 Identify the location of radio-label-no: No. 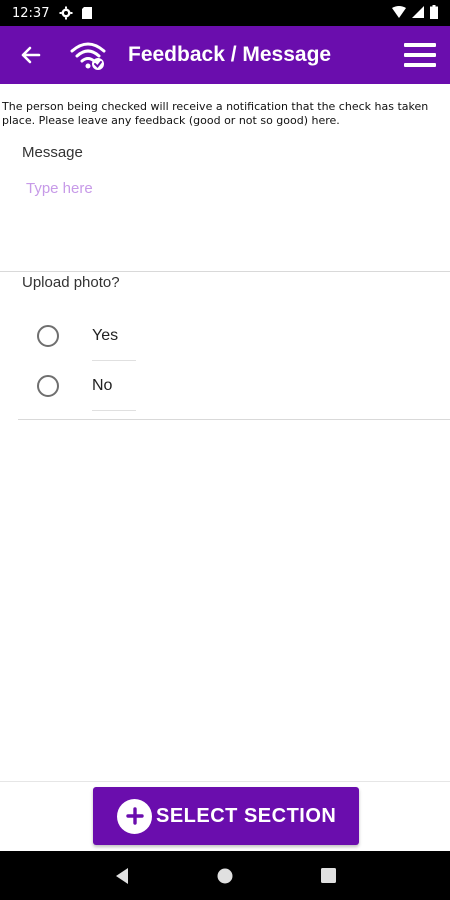
(102, 385).